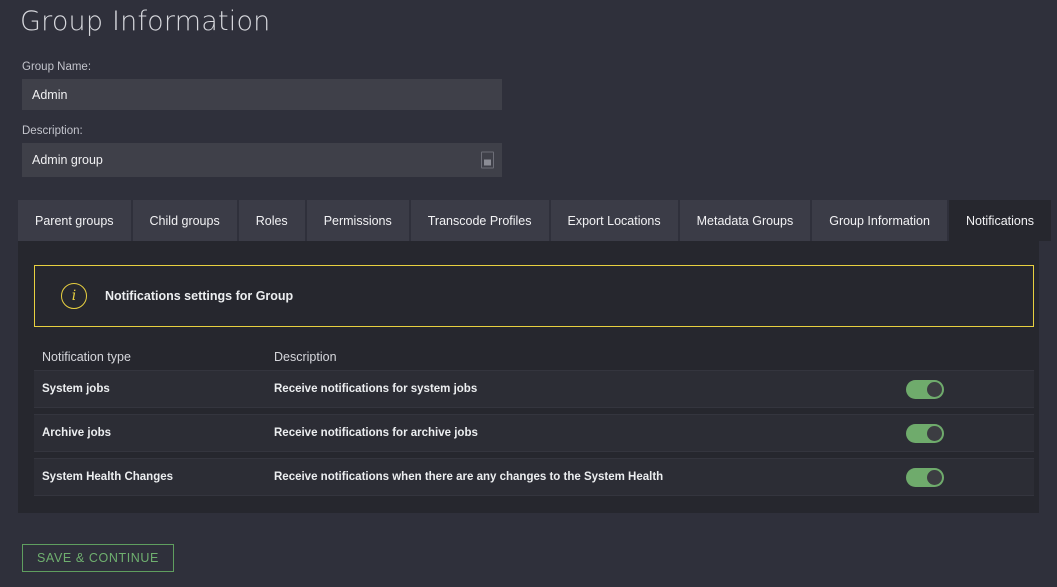  What do you see at coordinates (305, 357) in the screenshot?
I see `column-header-description: Description` at bounding box center [305, 357].